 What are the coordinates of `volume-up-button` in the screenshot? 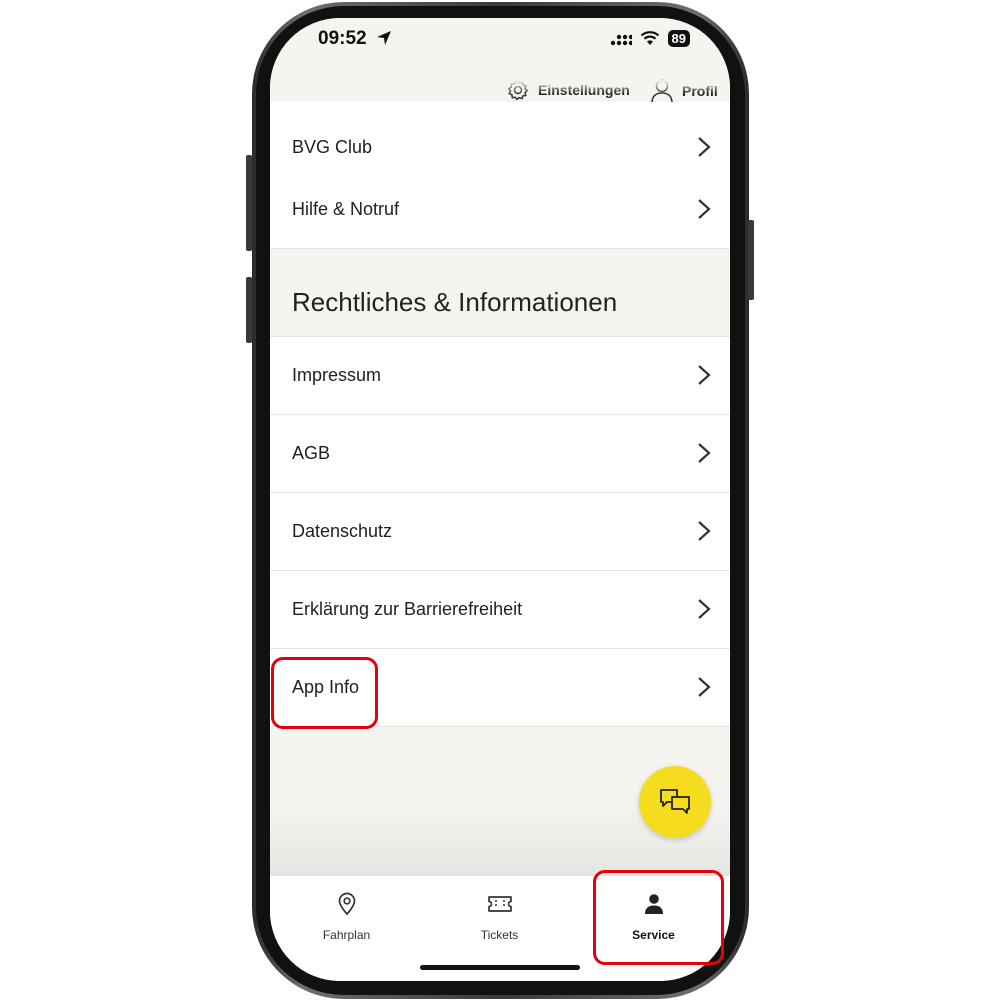 It's located at (249, 203).